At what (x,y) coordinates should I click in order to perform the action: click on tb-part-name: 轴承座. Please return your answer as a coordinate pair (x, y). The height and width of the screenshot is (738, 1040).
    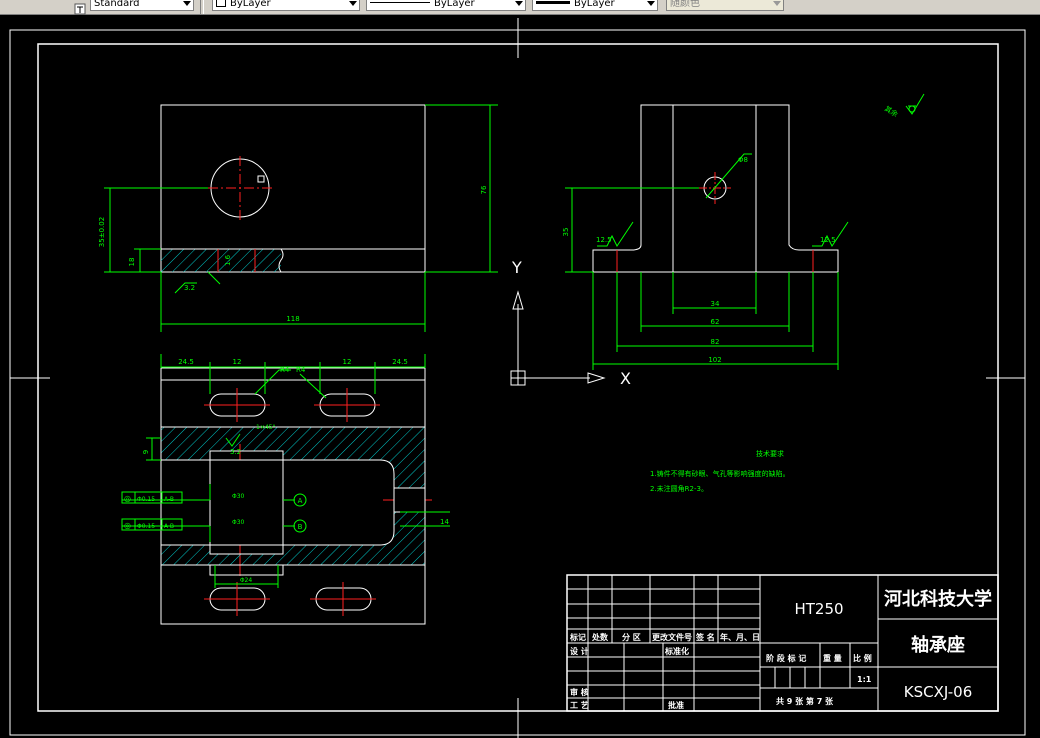
    Looking at the image, I should click on (938, 645).